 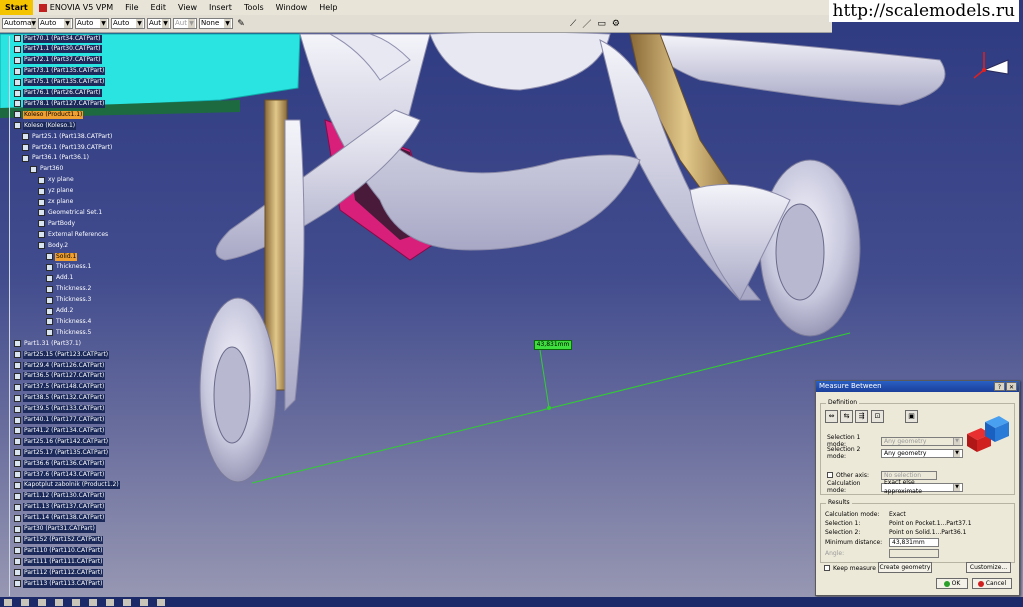 What do you see at coordinates (60, 387) in the screenshot?
I see `tree-node: Part37.5 (Part148.CATPart)` at bounding box center [60, 387].